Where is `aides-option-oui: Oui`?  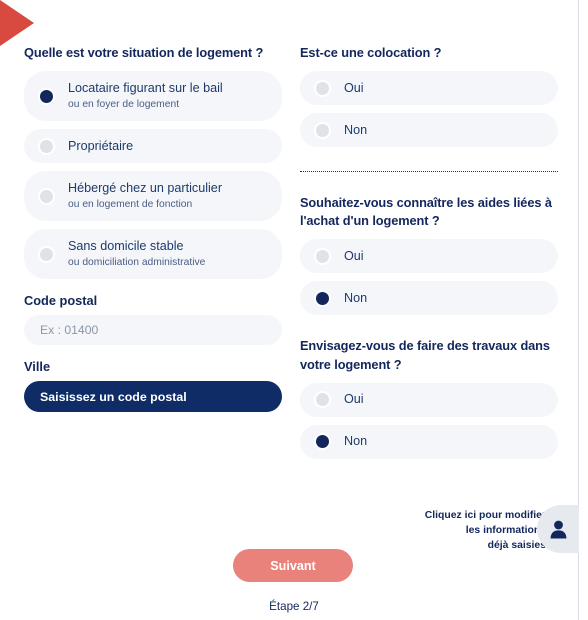
aides-option-oui: Oui is located at coordinates (429, 256).